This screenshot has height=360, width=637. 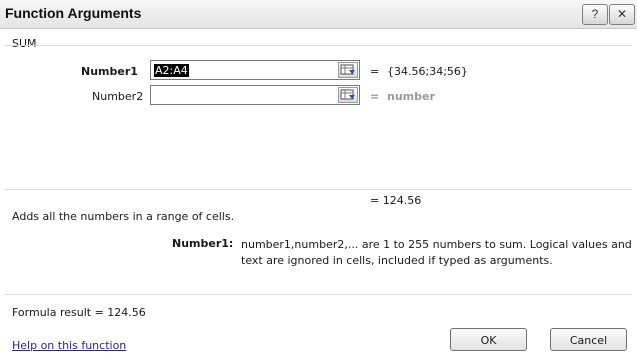 What do you see at coordinates (171, 70) in the screenshot?
I see `number1-value: A2:A4` at bounding box center [171, 70].